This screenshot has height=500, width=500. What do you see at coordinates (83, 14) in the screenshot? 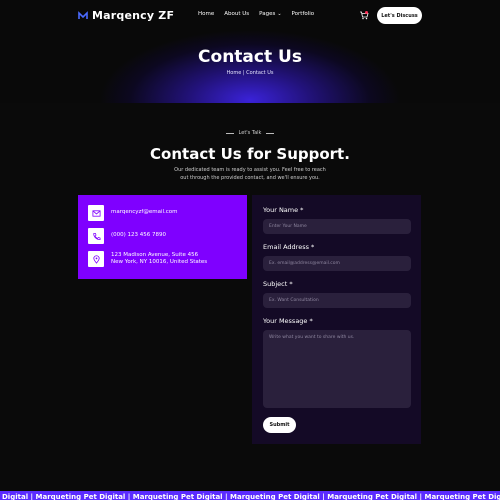
I see `logo-mark-icon` at bounding box center [83, 14].